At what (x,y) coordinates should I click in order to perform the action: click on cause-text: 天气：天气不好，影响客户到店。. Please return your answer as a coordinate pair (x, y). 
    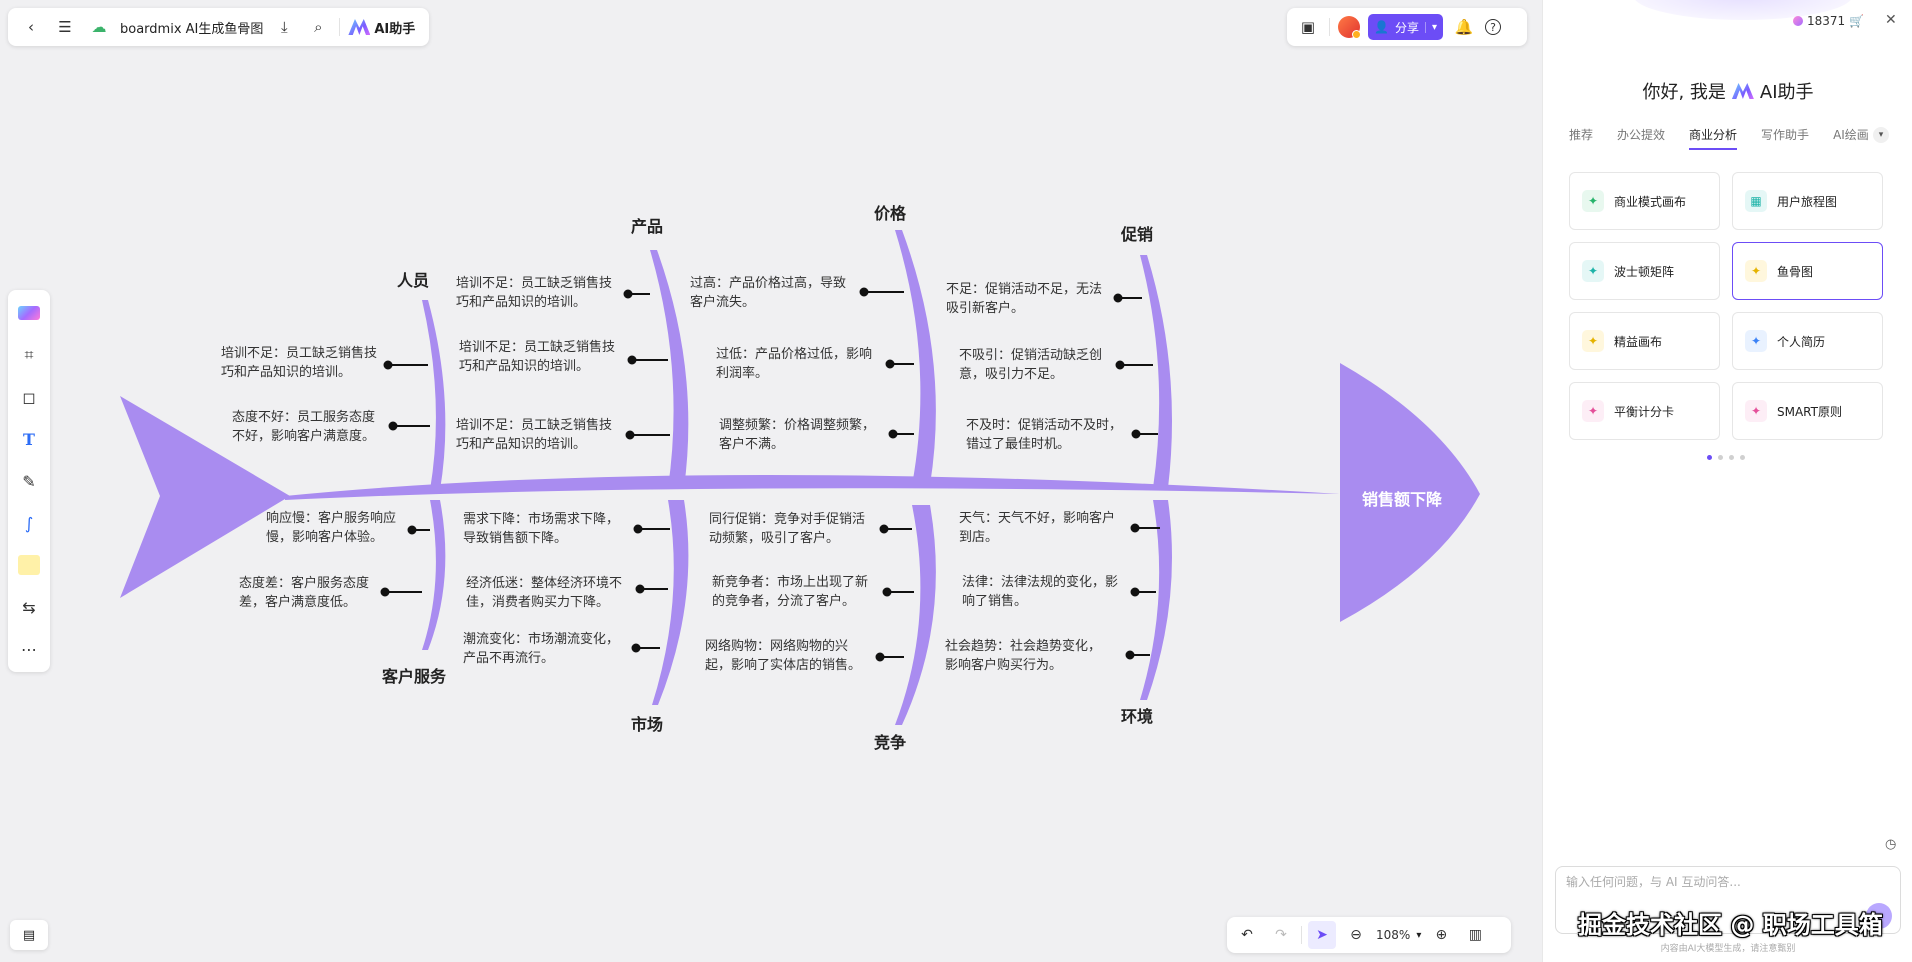
    Looking at the image, I should click on (1043, 528).